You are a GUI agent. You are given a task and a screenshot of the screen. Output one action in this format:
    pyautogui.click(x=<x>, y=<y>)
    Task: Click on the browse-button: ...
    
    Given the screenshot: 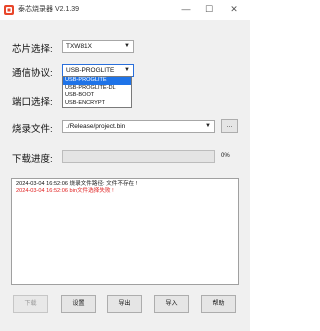 What is the action you would take?
    pyautogui.click(x=229, y=126)
    